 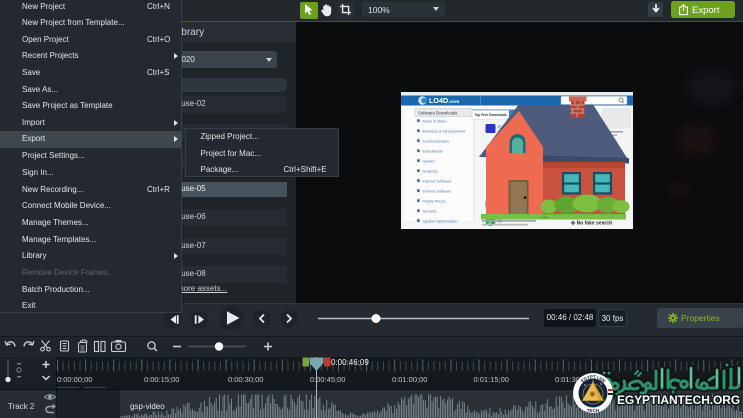 What do you see at coordinates (433, 152) in the screenshot?
I see `svg-text: Educational` at bounding box center [433, 152].